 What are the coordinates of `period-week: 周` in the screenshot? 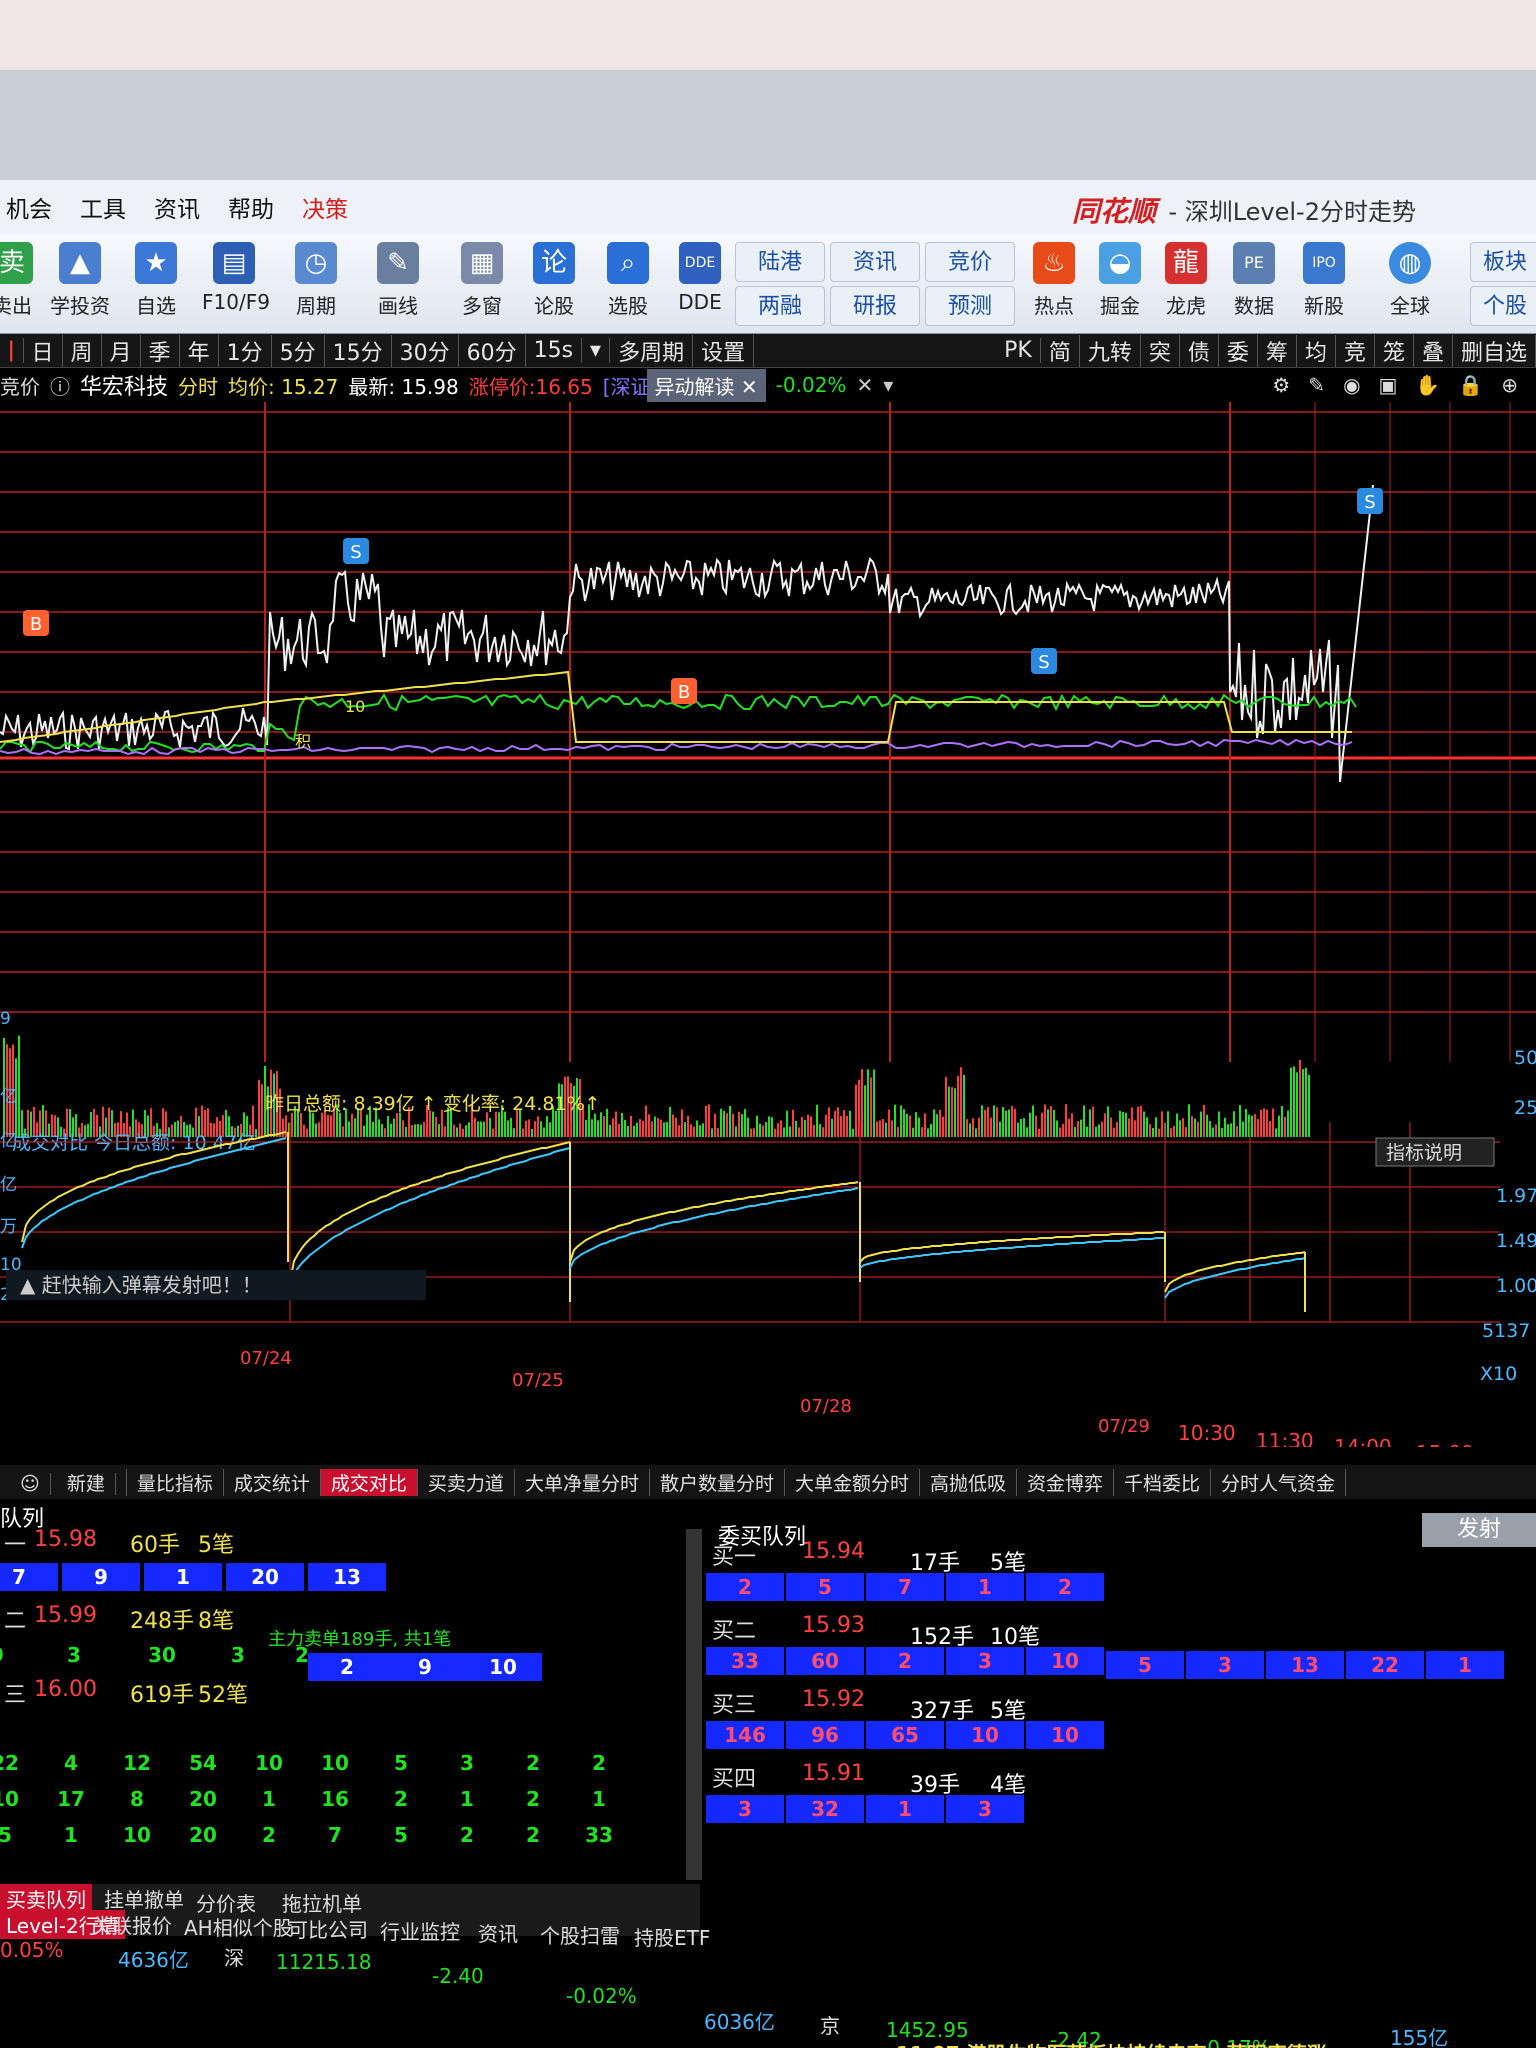 It's located at (82, 350).